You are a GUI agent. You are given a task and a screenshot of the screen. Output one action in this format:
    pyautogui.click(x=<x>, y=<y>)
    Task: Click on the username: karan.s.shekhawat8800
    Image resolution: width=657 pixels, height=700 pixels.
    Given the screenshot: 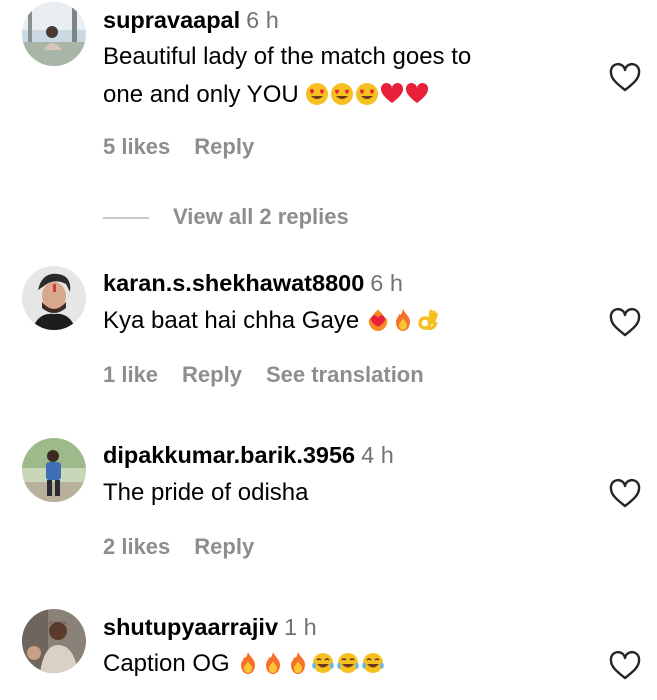 What is the action you would take?
    pyautogui.click(x=233, y=283)
    